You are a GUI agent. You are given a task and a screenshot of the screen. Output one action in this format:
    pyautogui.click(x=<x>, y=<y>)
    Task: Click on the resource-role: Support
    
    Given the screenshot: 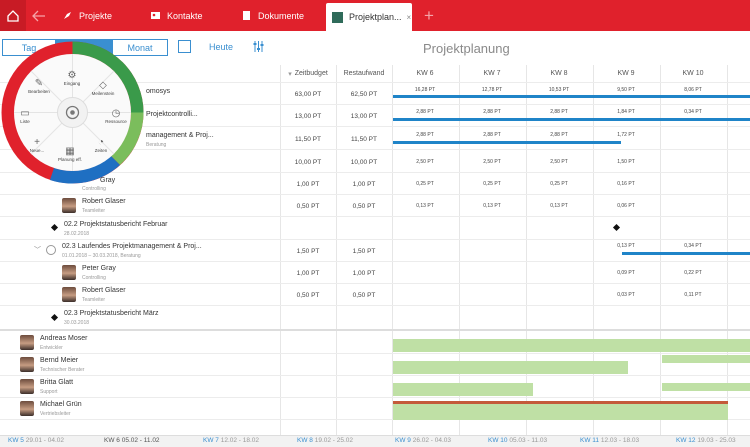 What is the action you would take?
    pyautogui.click(x=49, y=392)
    